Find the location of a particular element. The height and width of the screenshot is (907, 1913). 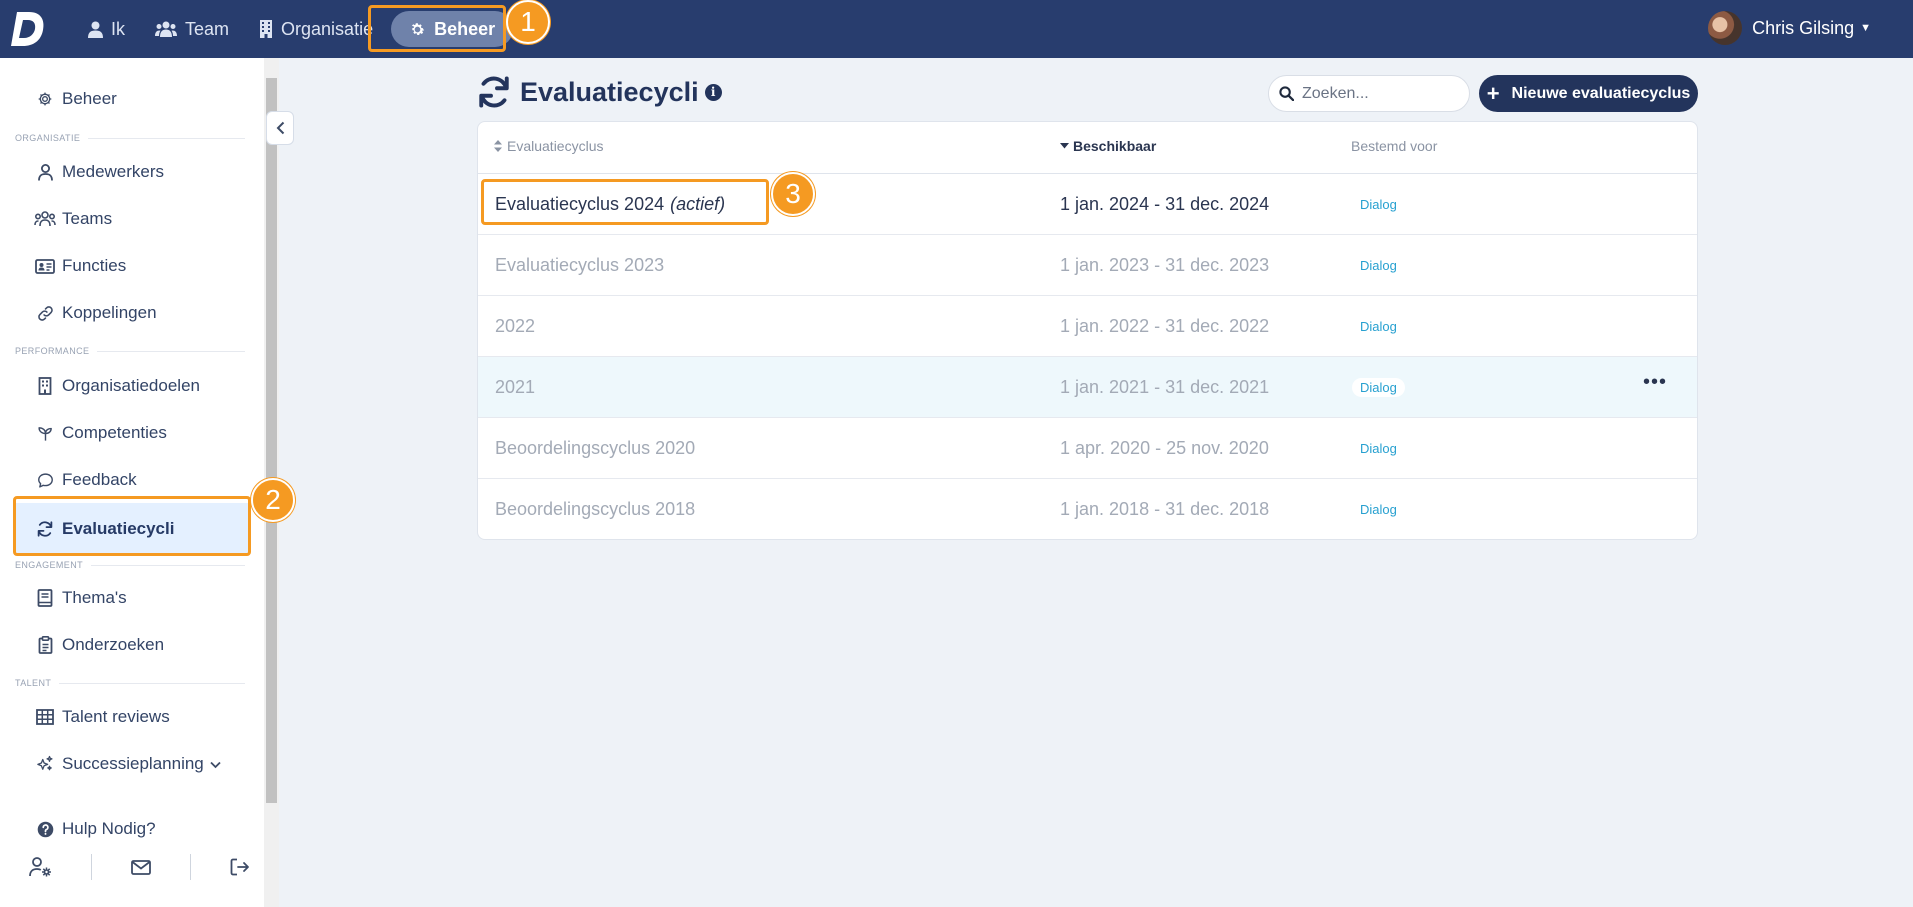

question-circle-icon is located at coordinates (45, 829).